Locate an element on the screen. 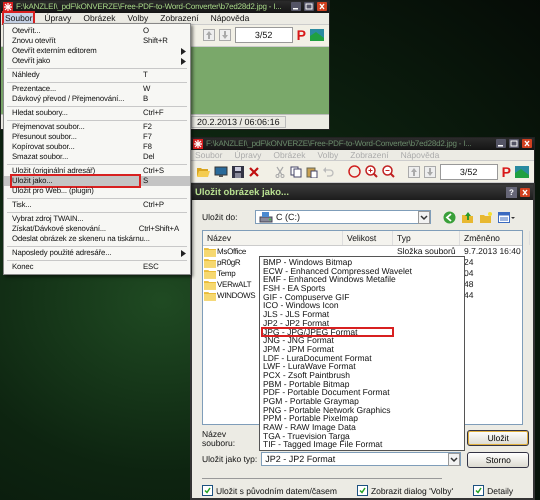  file-name-label: Název souboru: is located at coordinates (219, 439).